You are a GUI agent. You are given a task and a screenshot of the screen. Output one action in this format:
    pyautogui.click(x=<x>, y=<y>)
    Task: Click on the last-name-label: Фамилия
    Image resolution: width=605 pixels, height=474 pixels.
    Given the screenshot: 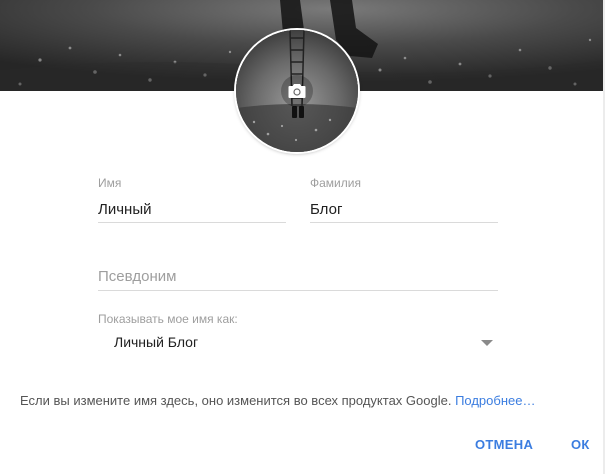 What is the action you would take?
    pyautogui.click(x=335, y=183)
    